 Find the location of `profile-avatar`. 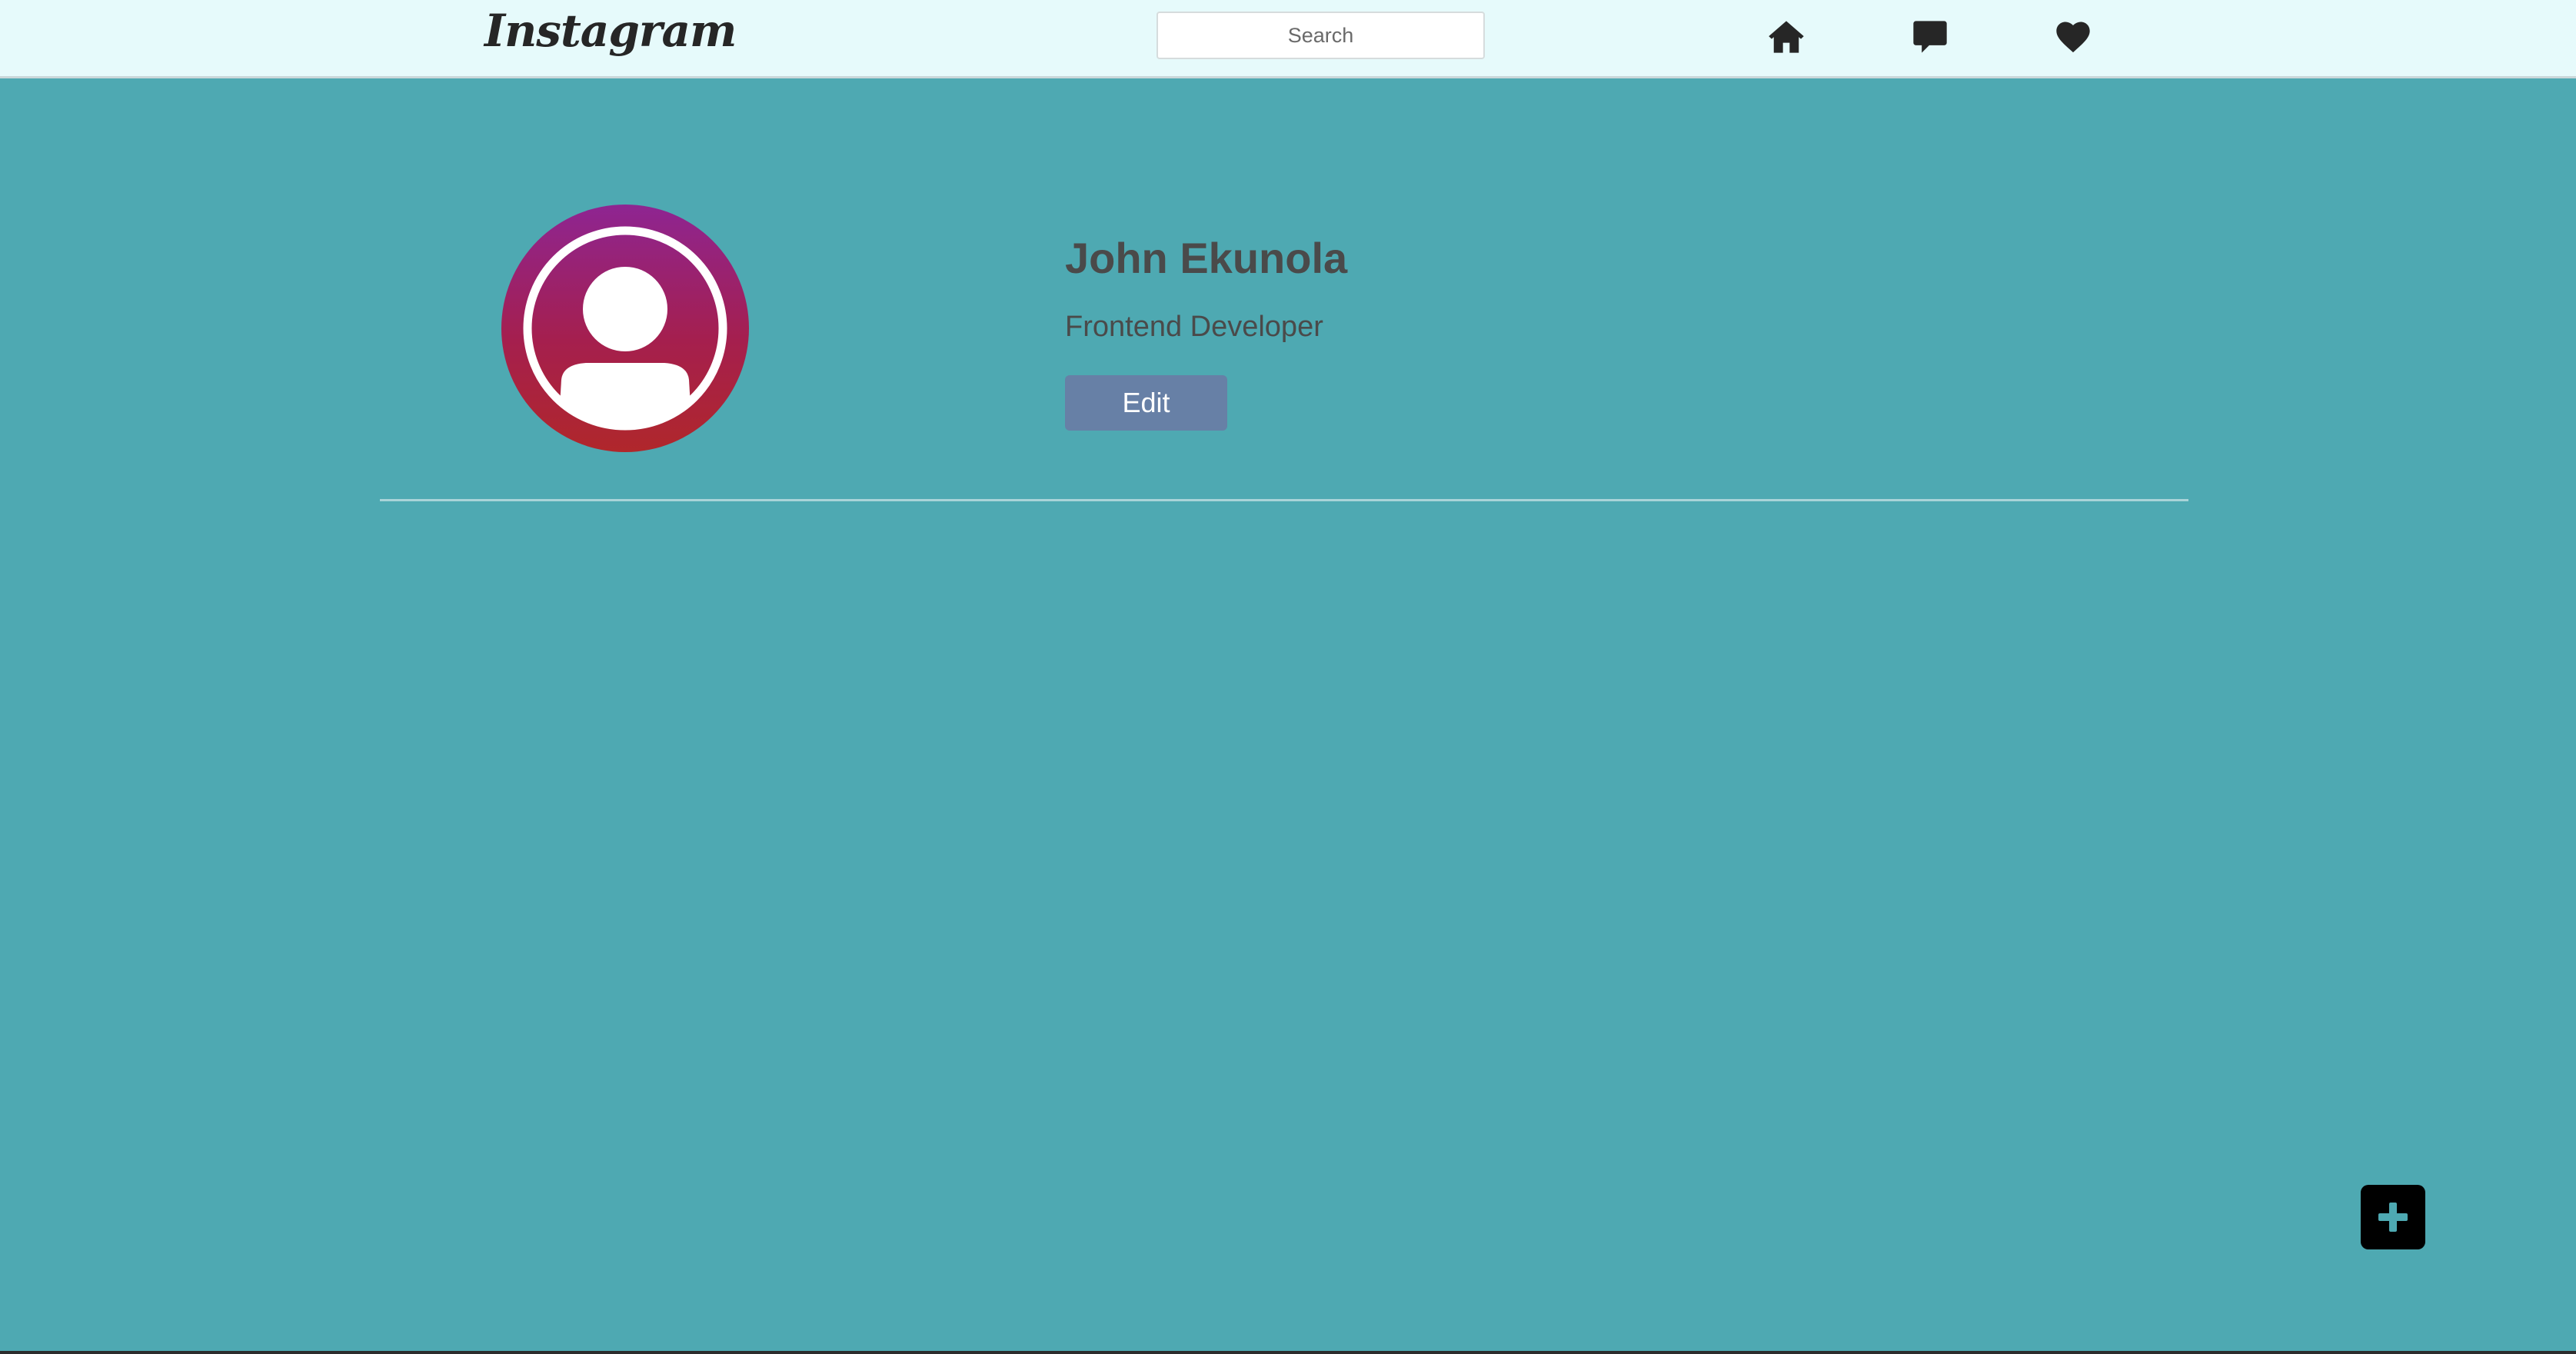

profile-avatar is located at coordinates (625, 329).